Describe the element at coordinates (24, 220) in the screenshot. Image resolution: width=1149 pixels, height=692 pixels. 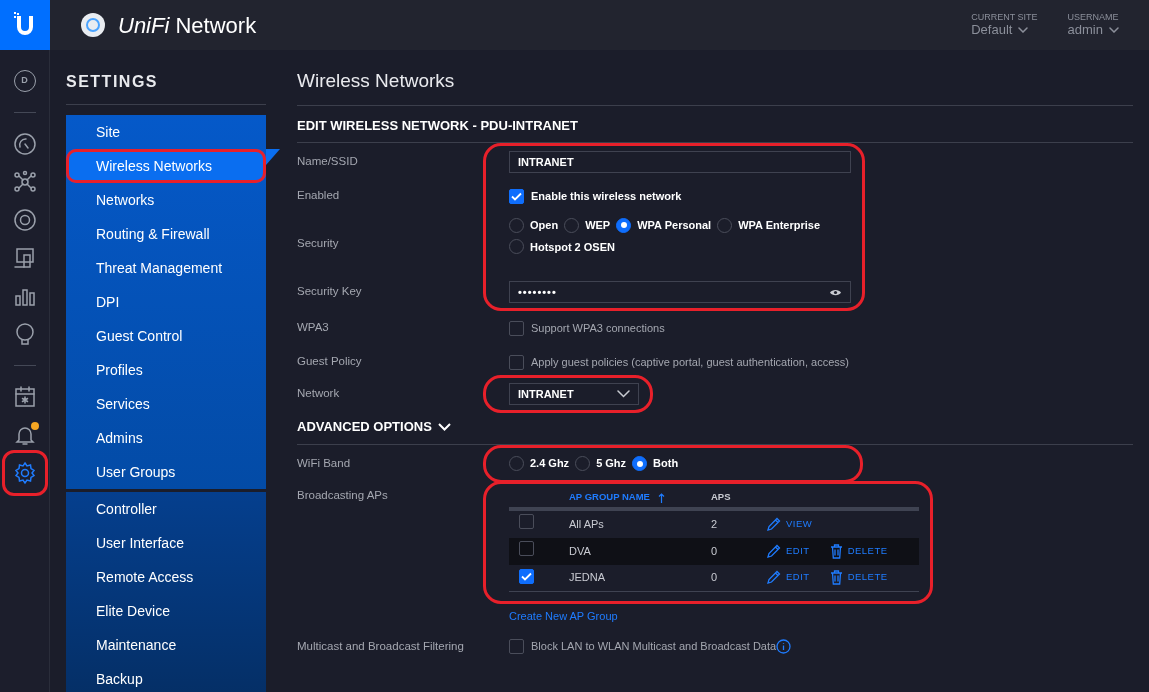
I see `target-circle-icon` at that location.